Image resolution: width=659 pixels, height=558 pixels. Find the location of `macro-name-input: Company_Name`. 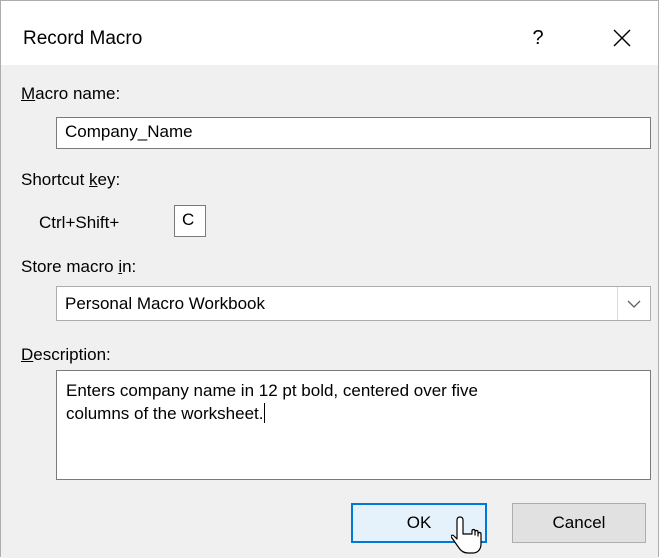

macro-name-input: Company_Name is located at coordinates (353, 133).